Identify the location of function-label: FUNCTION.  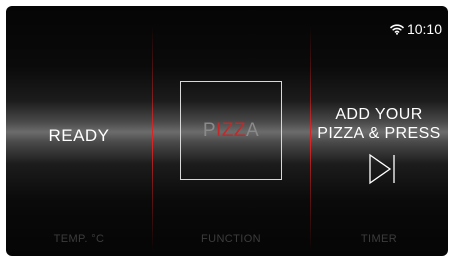
(231, 239).